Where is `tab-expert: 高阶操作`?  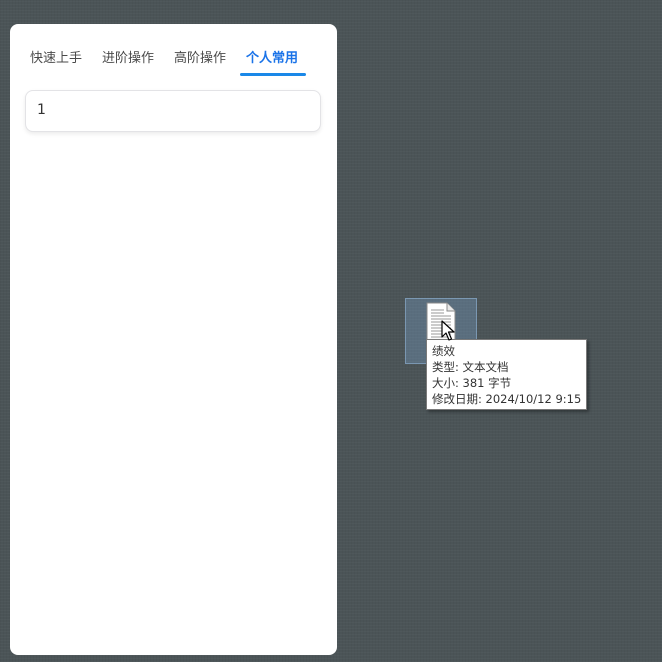
tab-expert: 高阶操作 is located at coordinates (200, 59).